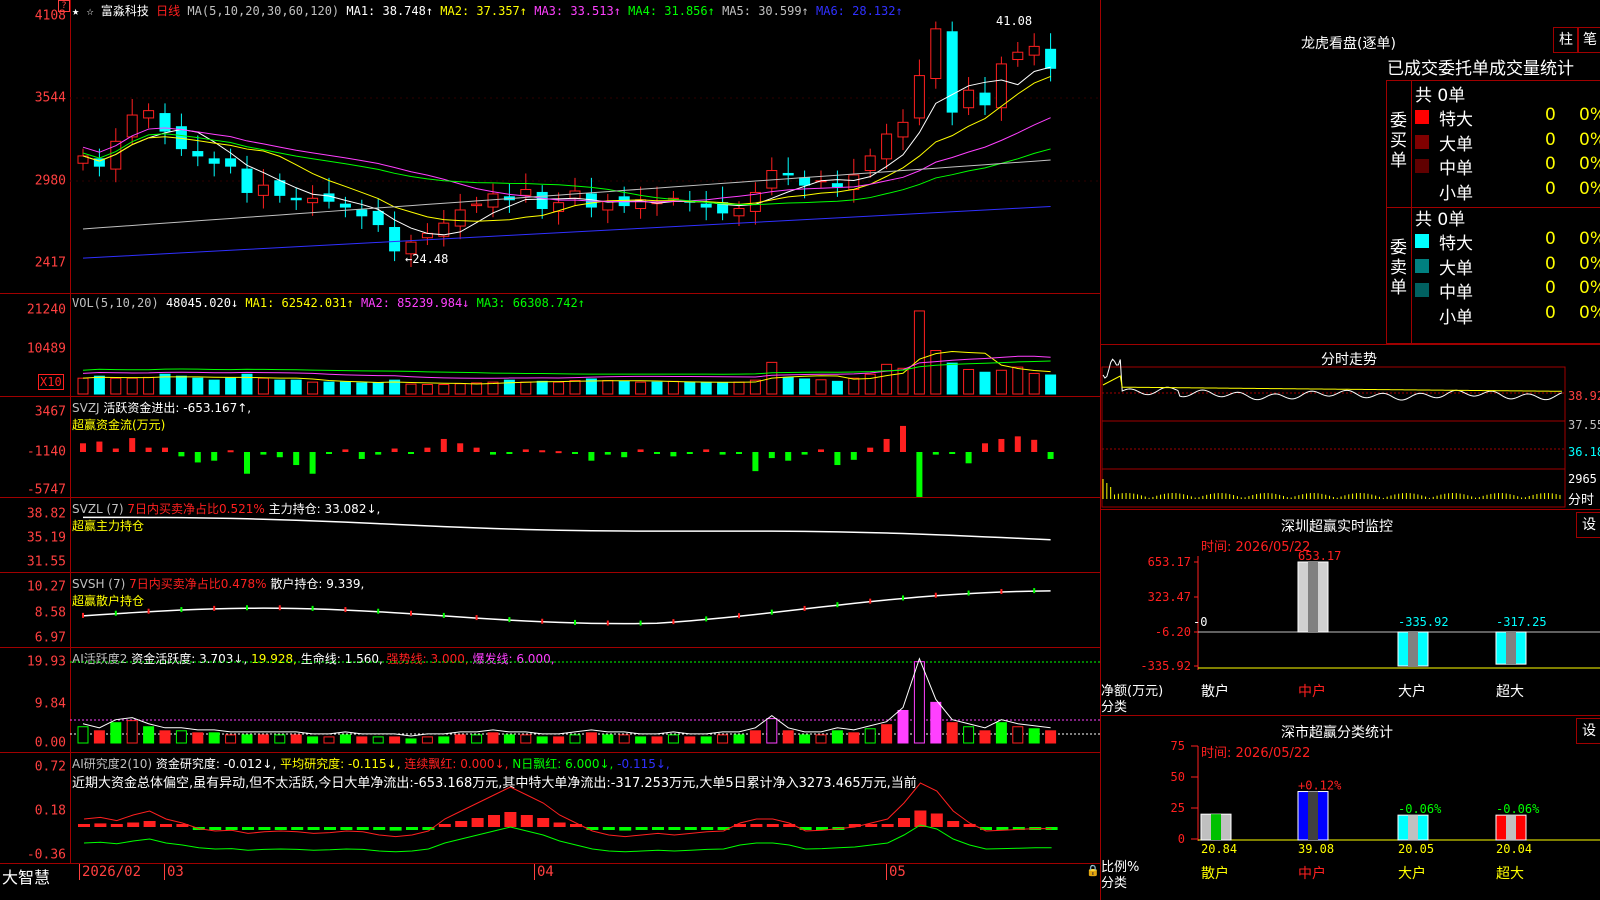 The image size is (1600, 900). Describe the element at coordinates (1398, 141) in the screenshot. I see `buy-side-label: 委买单` at that location.